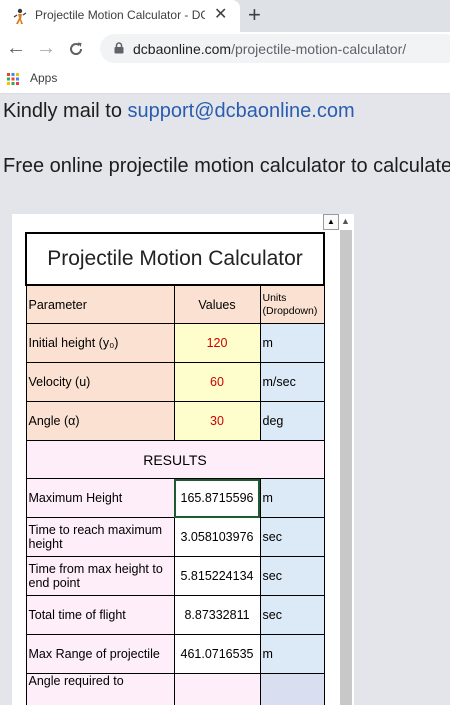  I want to click on result-row: Maximum Height 165.8715596 m, so click(175, 498).